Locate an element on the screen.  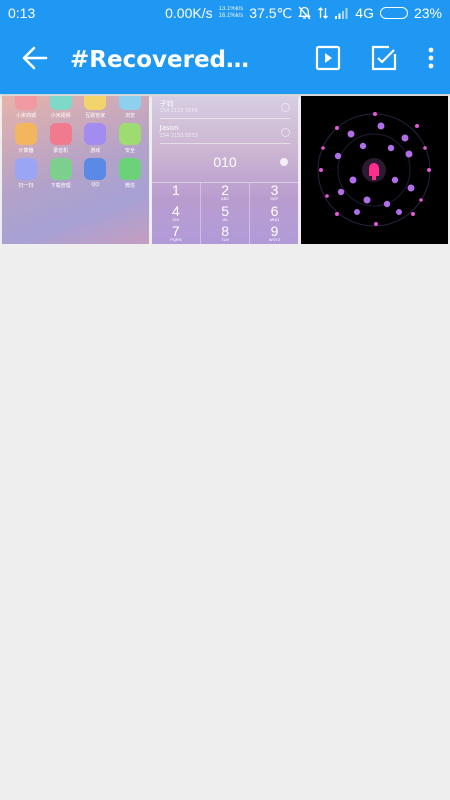
dark-pattern-image is located at coordinates (374, 169).